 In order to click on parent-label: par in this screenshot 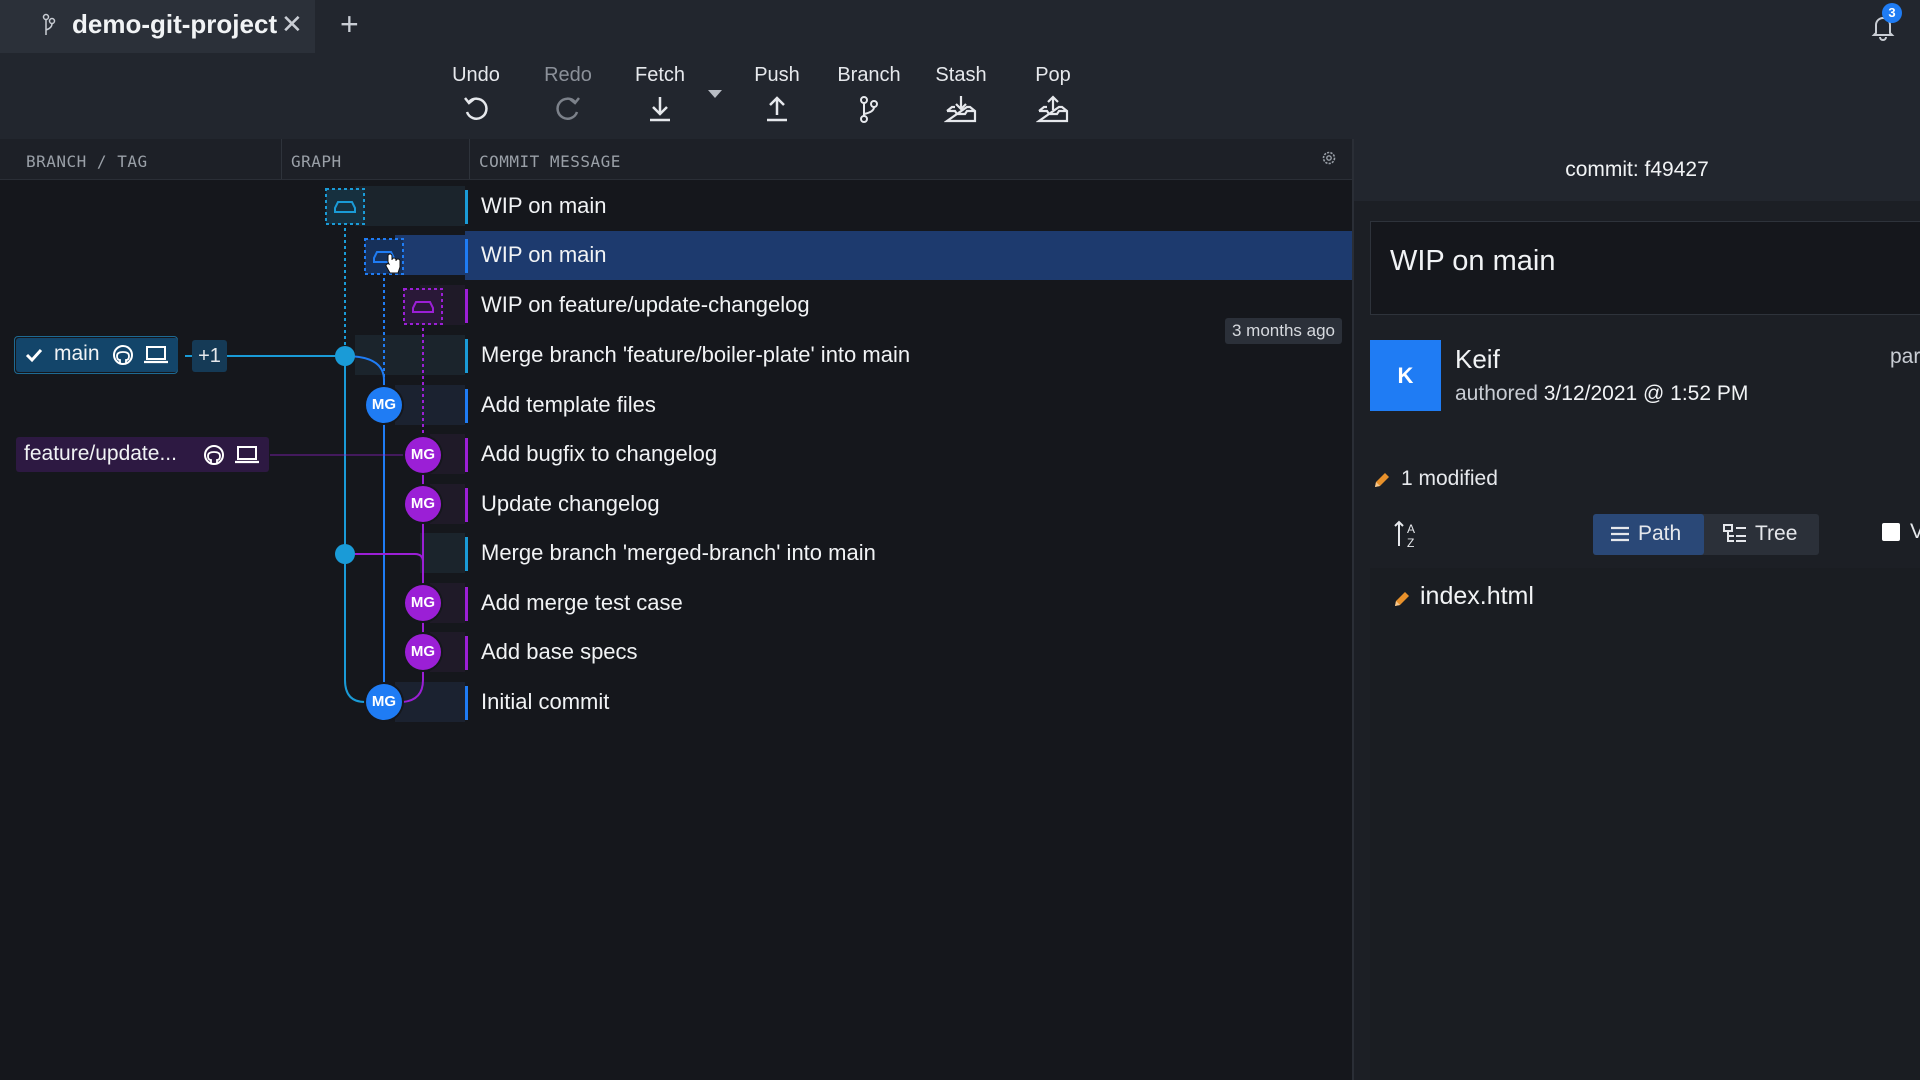, I will do `click(1905, 357)`.